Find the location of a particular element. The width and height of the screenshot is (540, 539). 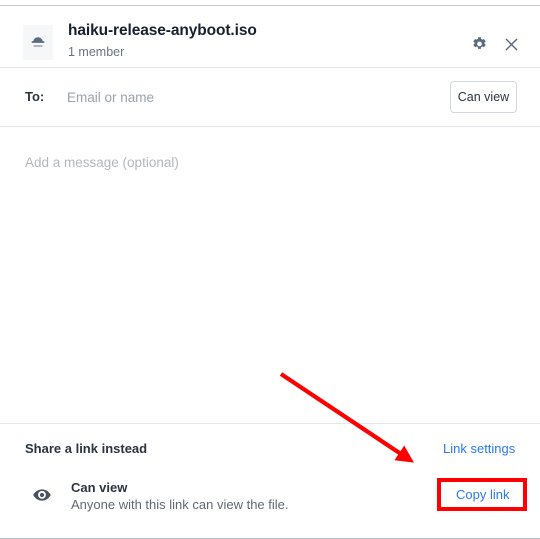

link-permission-name: Can view is located at coordinates (99, 487).